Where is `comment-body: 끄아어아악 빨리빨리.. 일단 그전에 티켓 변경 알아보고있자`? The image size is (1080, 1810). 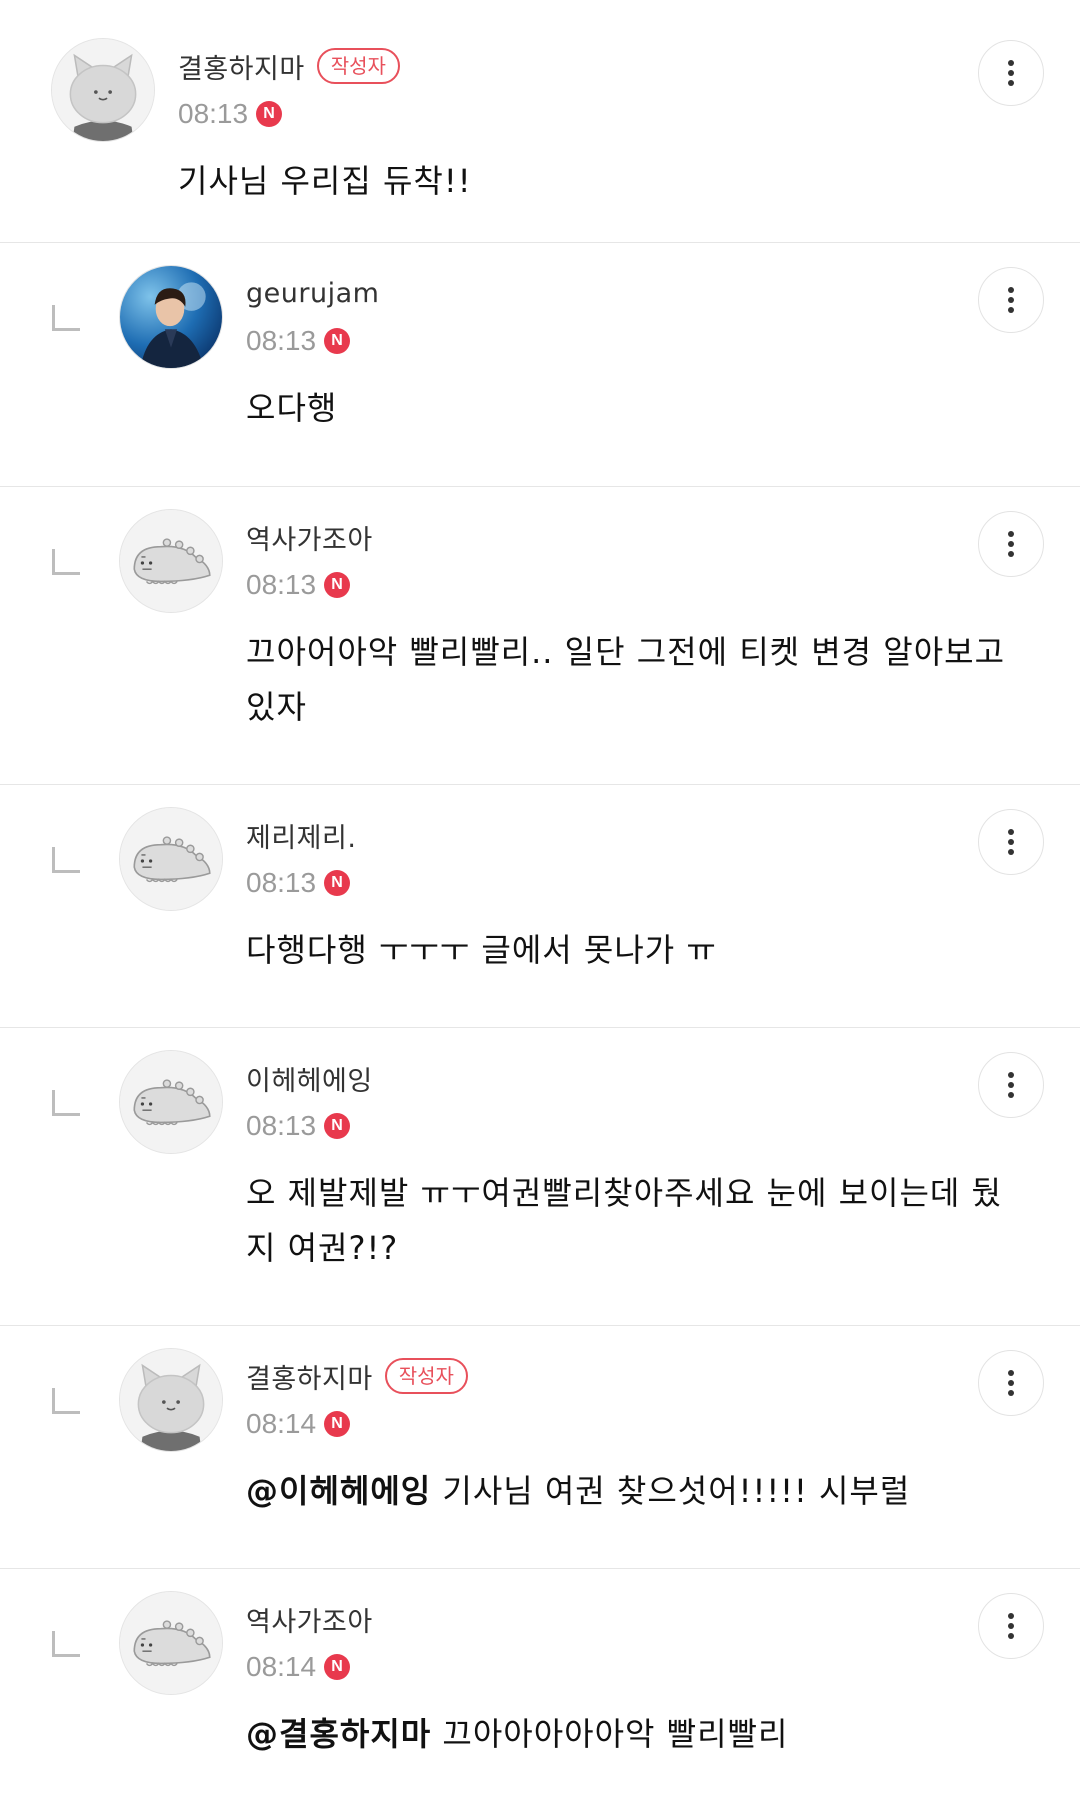 comment-body: 끄아어아악 빨리빨리.. 일단 그전에 티켓 변경 알아보고있자 is located at coordinates (626, 679).